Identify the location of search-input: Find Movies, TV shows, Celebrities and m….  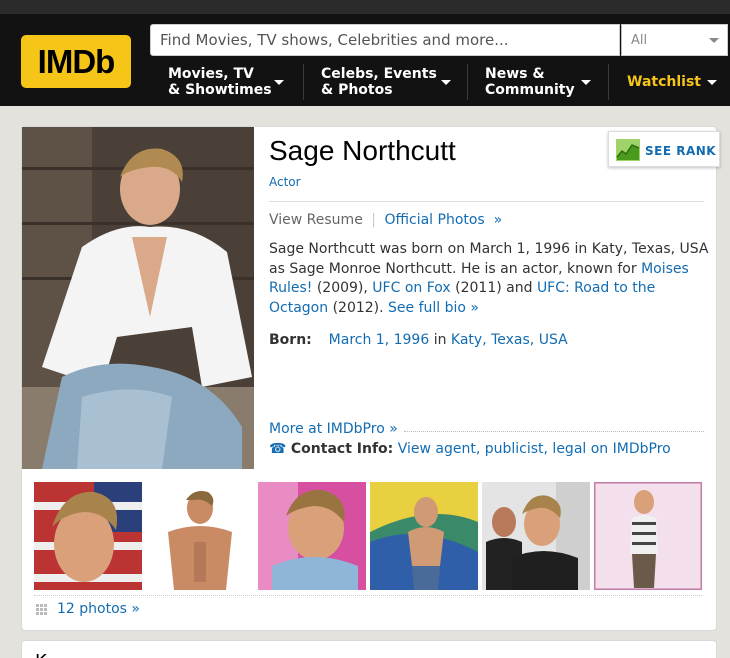
(385, 40).